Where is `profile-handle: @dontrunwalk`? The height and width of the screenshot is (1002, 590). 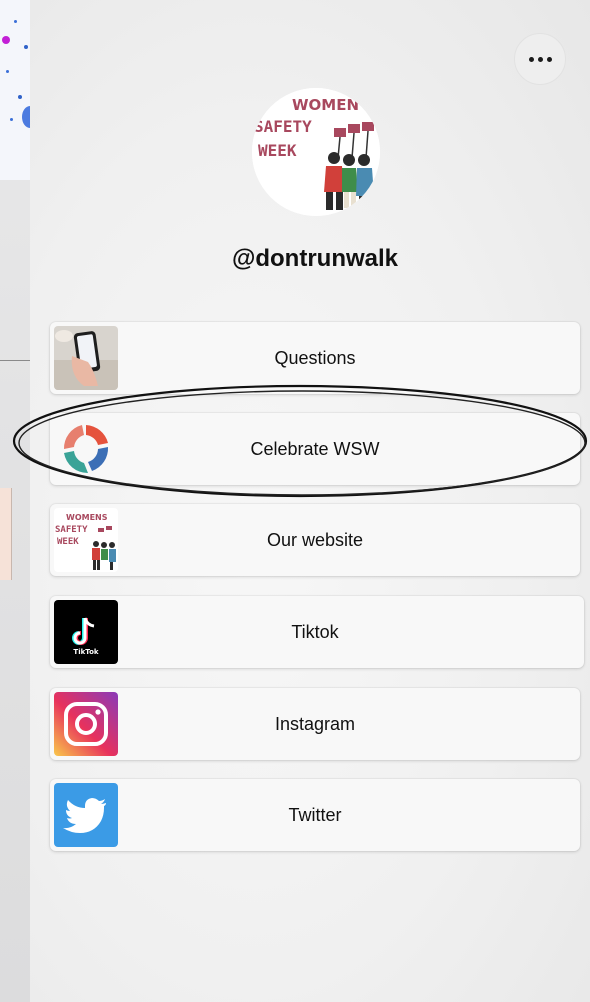 profile-handle: @dontrunwalk is located at coordinates (315, 258).